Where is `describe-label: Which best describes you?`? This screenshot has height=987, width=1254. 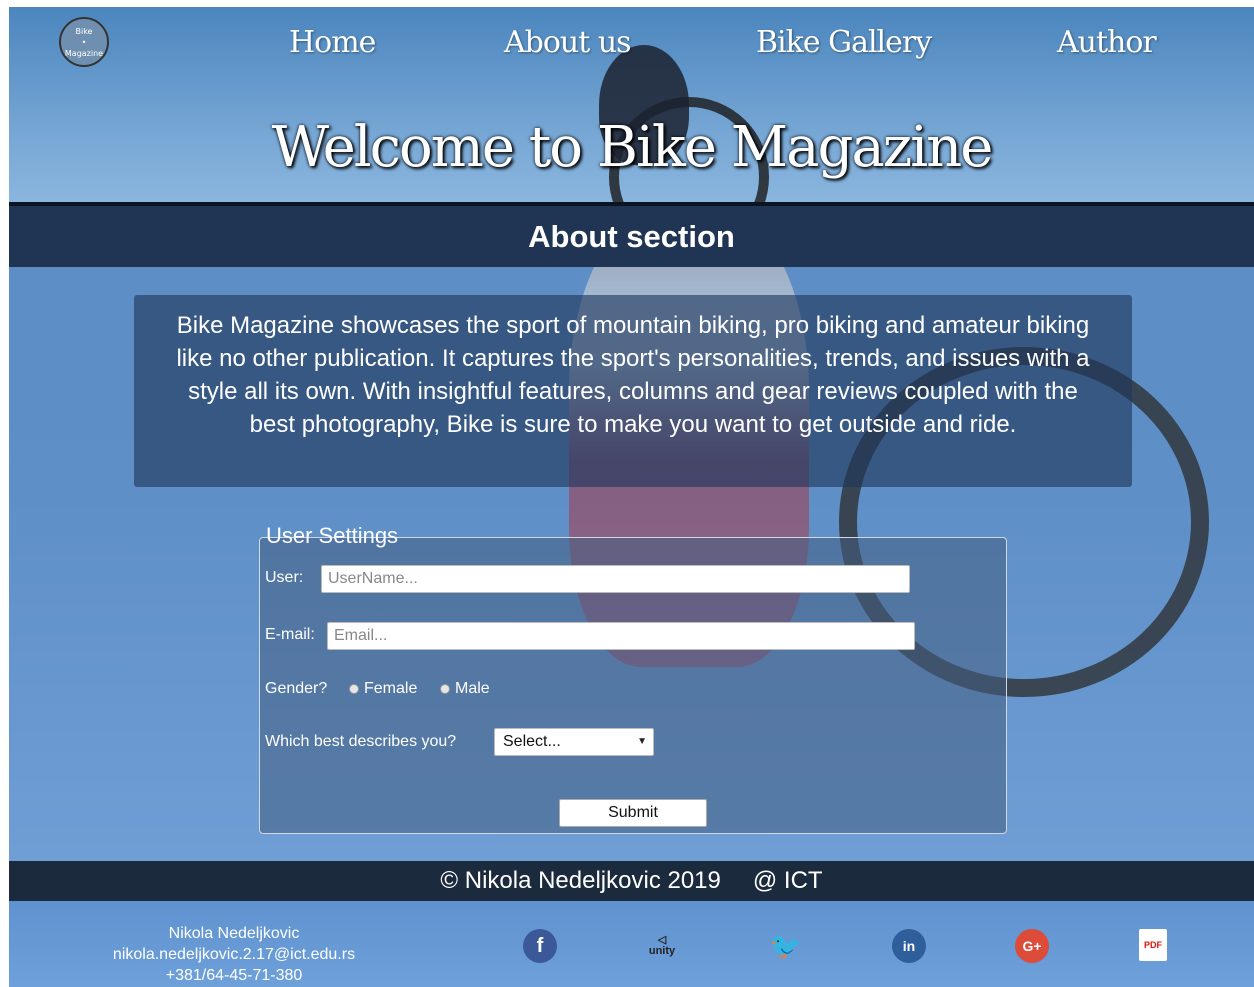 describe-label: Which best describes you? is located at coordinates (361, 741).